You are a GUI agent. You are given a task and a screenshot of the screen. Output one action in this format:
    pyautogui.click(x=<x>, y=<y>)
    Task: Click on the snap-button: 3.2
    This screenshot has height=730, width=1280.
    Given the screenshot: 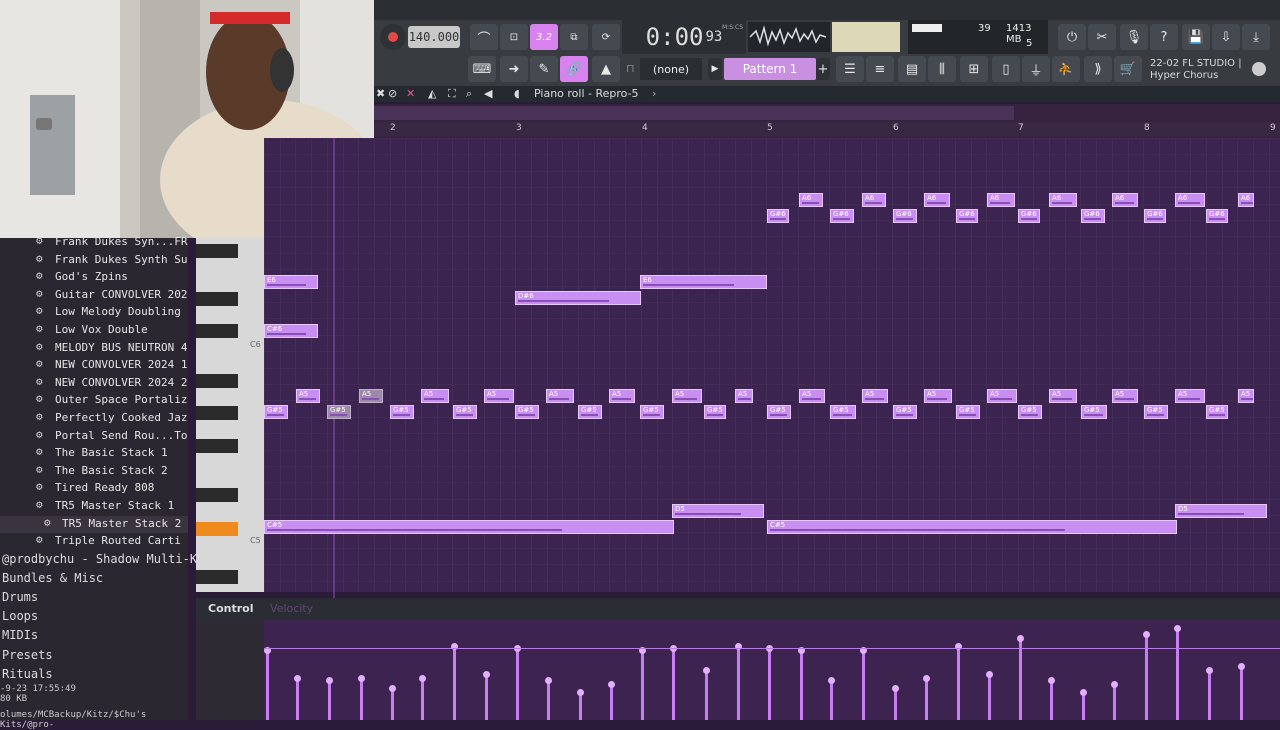 What is the action you would take?
    pyautogui.click(x=544, y=37)
    